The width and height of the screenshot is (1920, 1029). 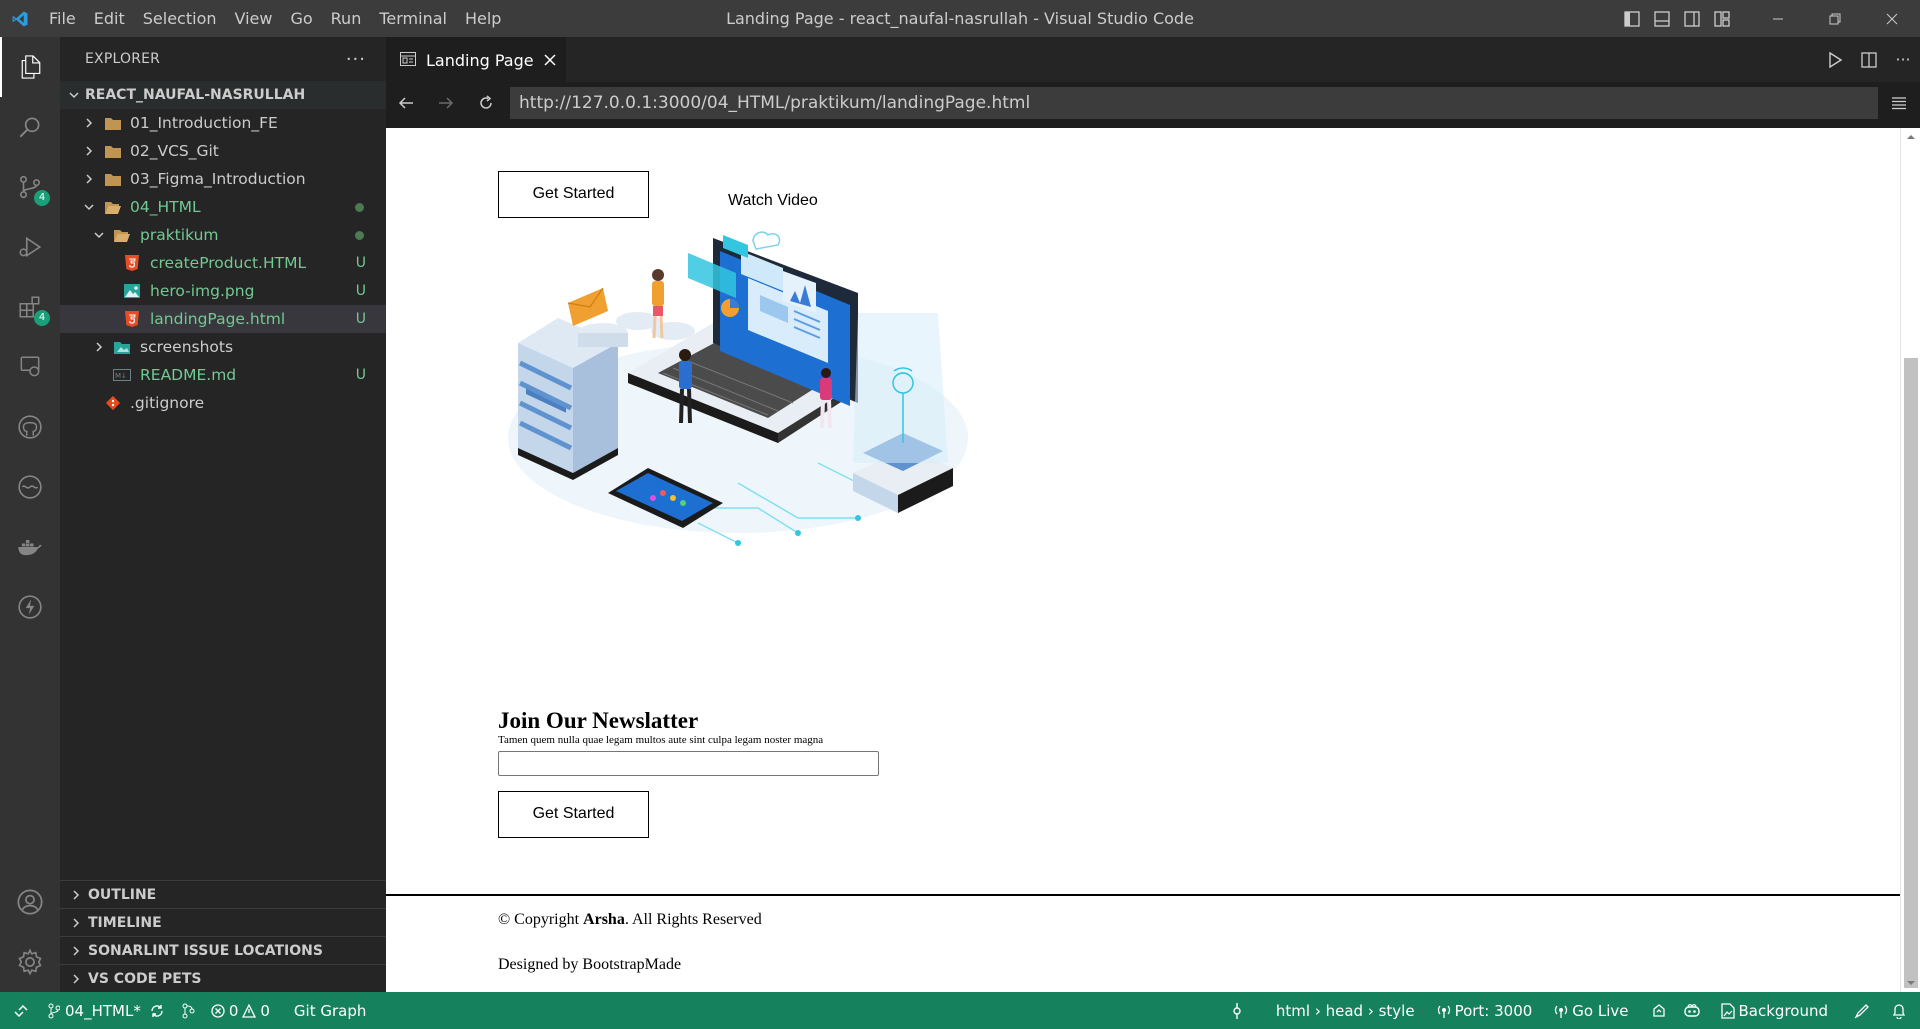 I want to click on more-actions-icon: ···, so click(x=356, y=59).